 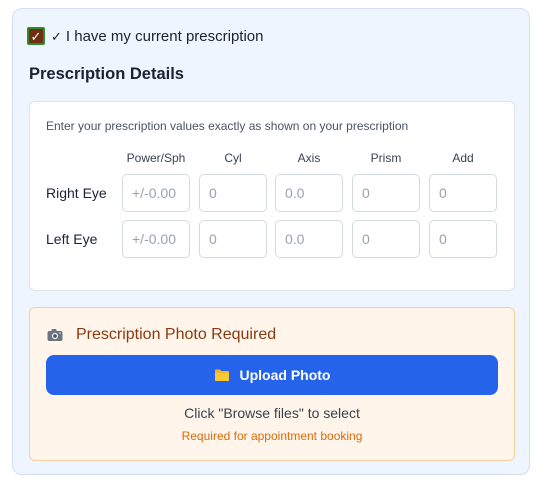 I want to click on section-title: Prescription Details, so click(x=106, y=74).